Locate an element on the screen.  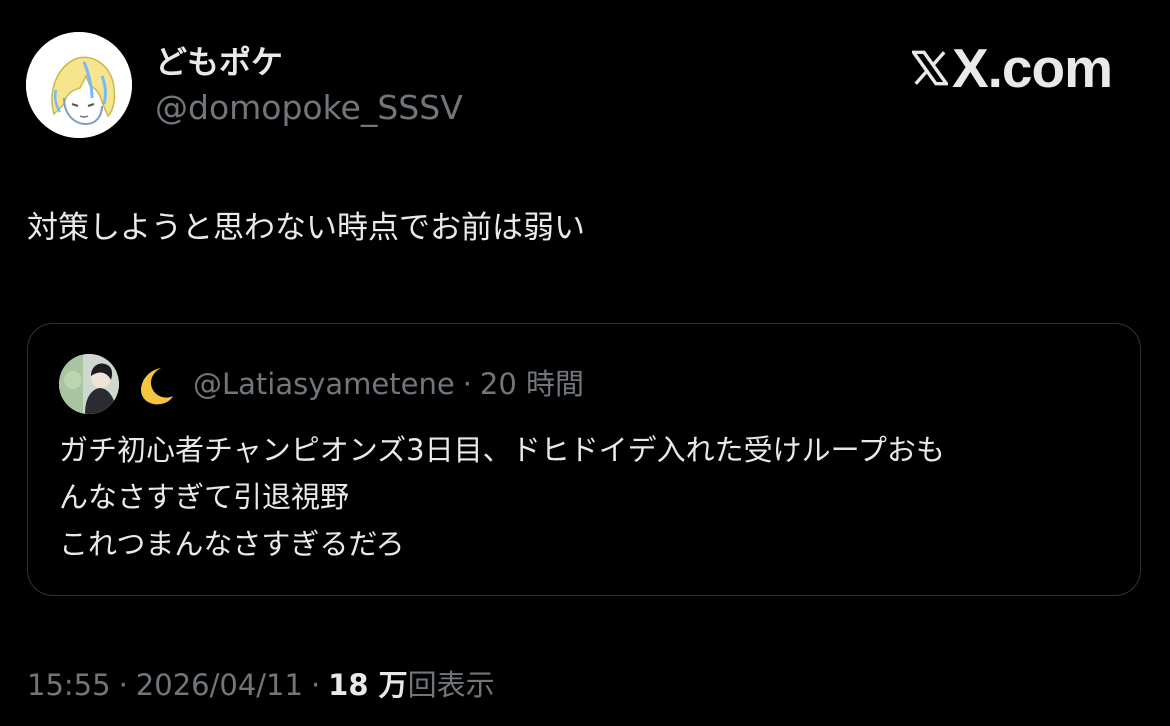
author-handle: @domopoke_SSSV is located at coordinates (309, 108).